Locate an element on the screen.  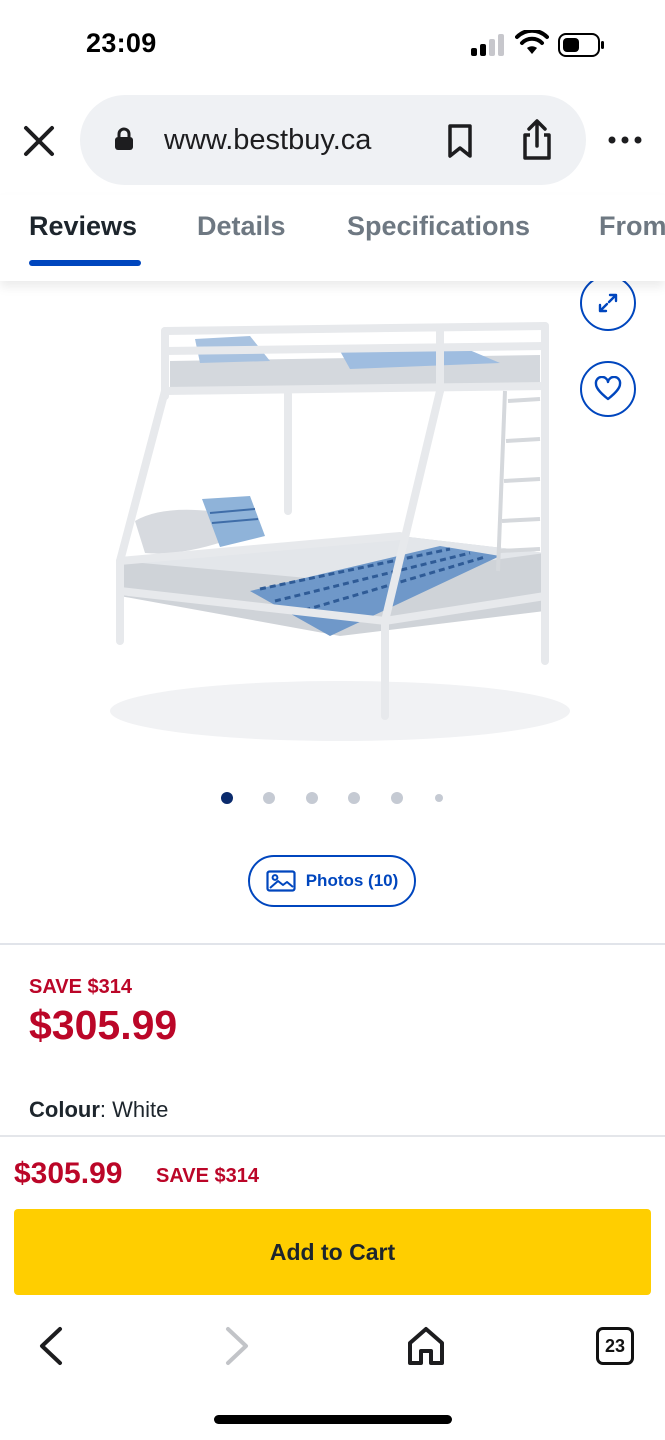
sticky-purchase-bar: $305.99 SAVE $314 Add to Cart is located at coordinates (332, 1220).